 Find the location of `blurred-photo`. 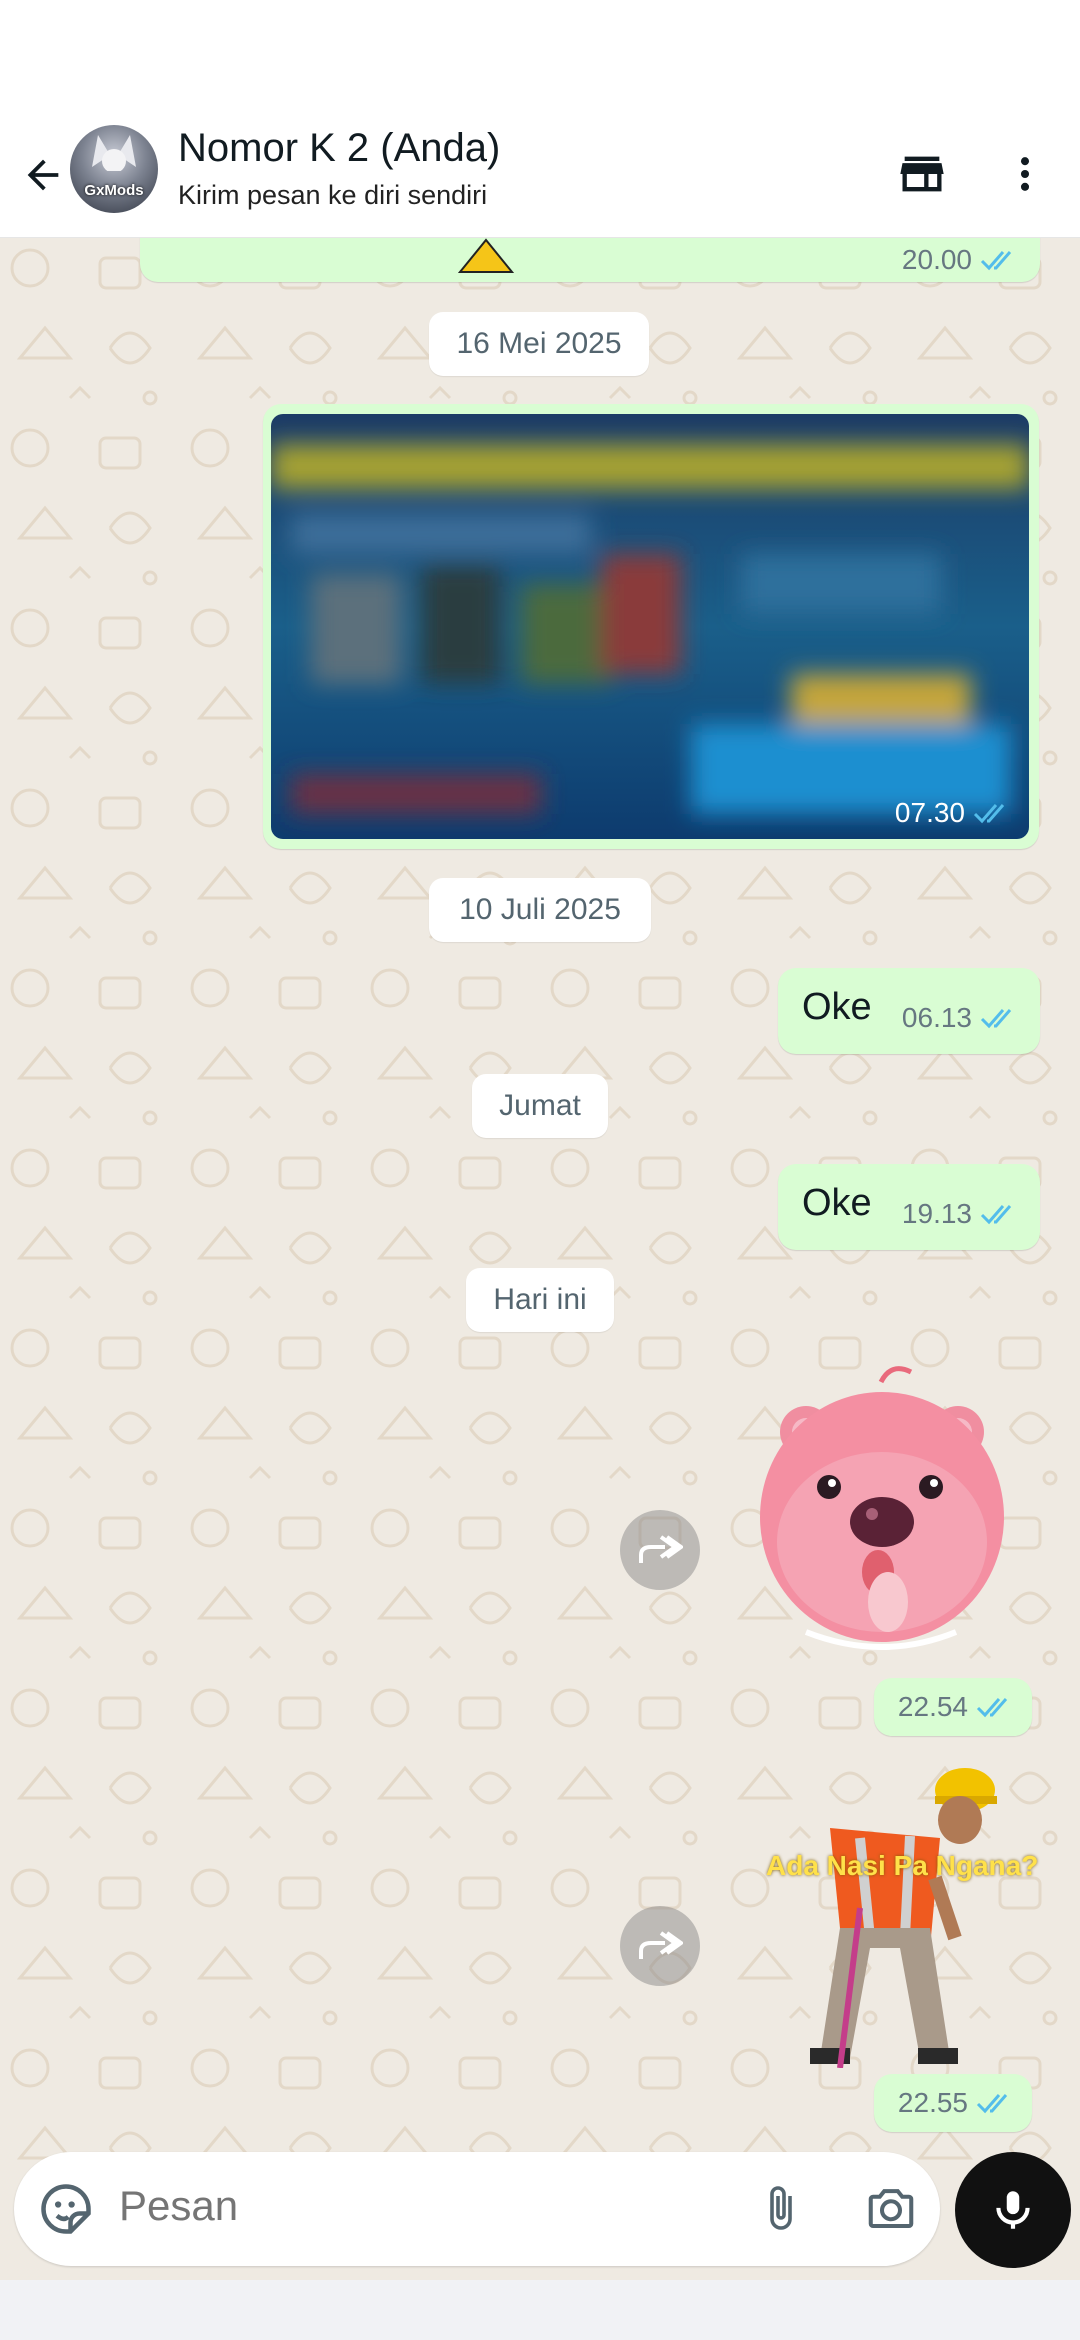

blurred-photo is located at coordinates (650, 626).